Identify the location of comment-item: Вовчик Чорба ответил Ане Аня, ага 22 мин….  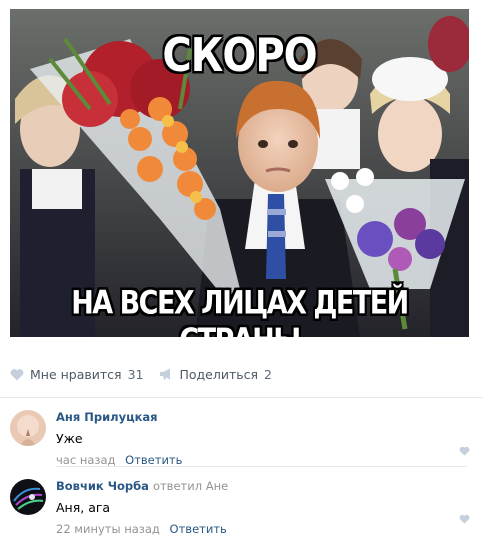
(240, 507).